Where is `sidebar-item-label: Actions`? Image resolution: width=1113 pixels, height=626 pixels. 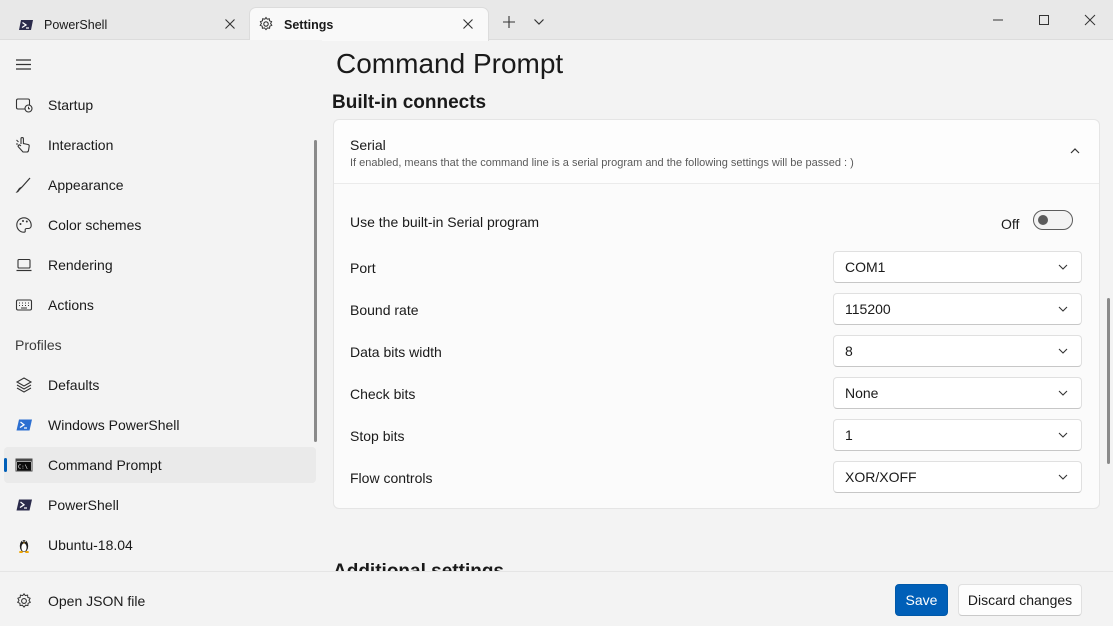
sidebar-item-label: Actions is located at coordinates (71, 305).